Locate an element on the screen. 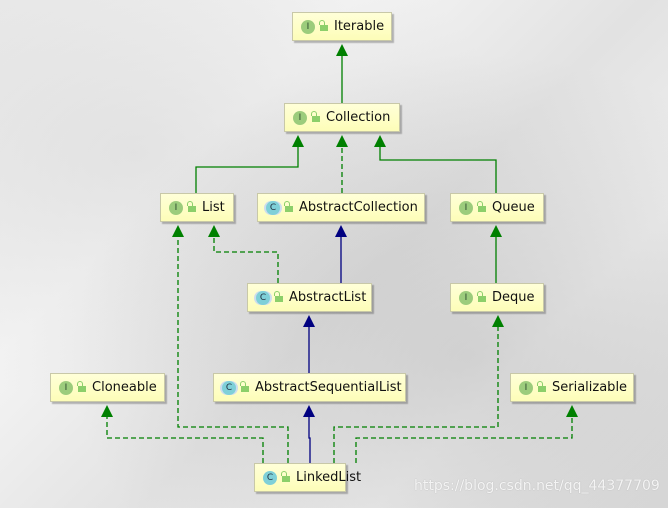  node-label: Serializable is located at coordinates (590, 387).